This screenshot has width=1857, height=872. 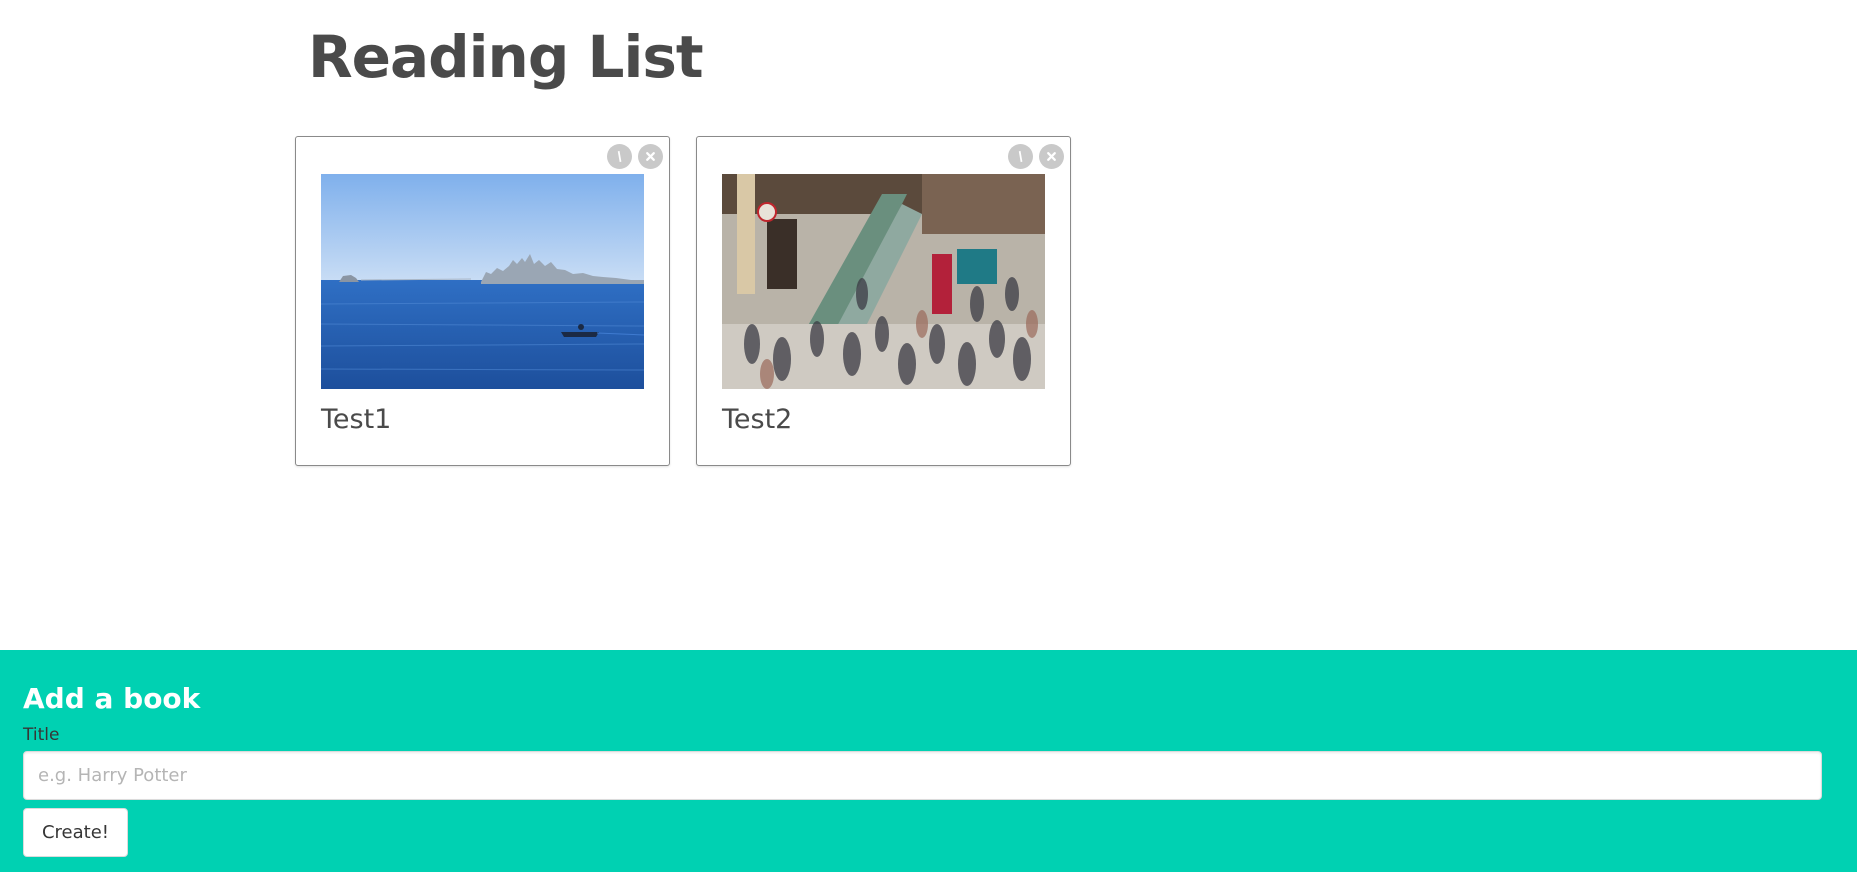 I want to click on book-title: Test2, so click(x=757, y=419).